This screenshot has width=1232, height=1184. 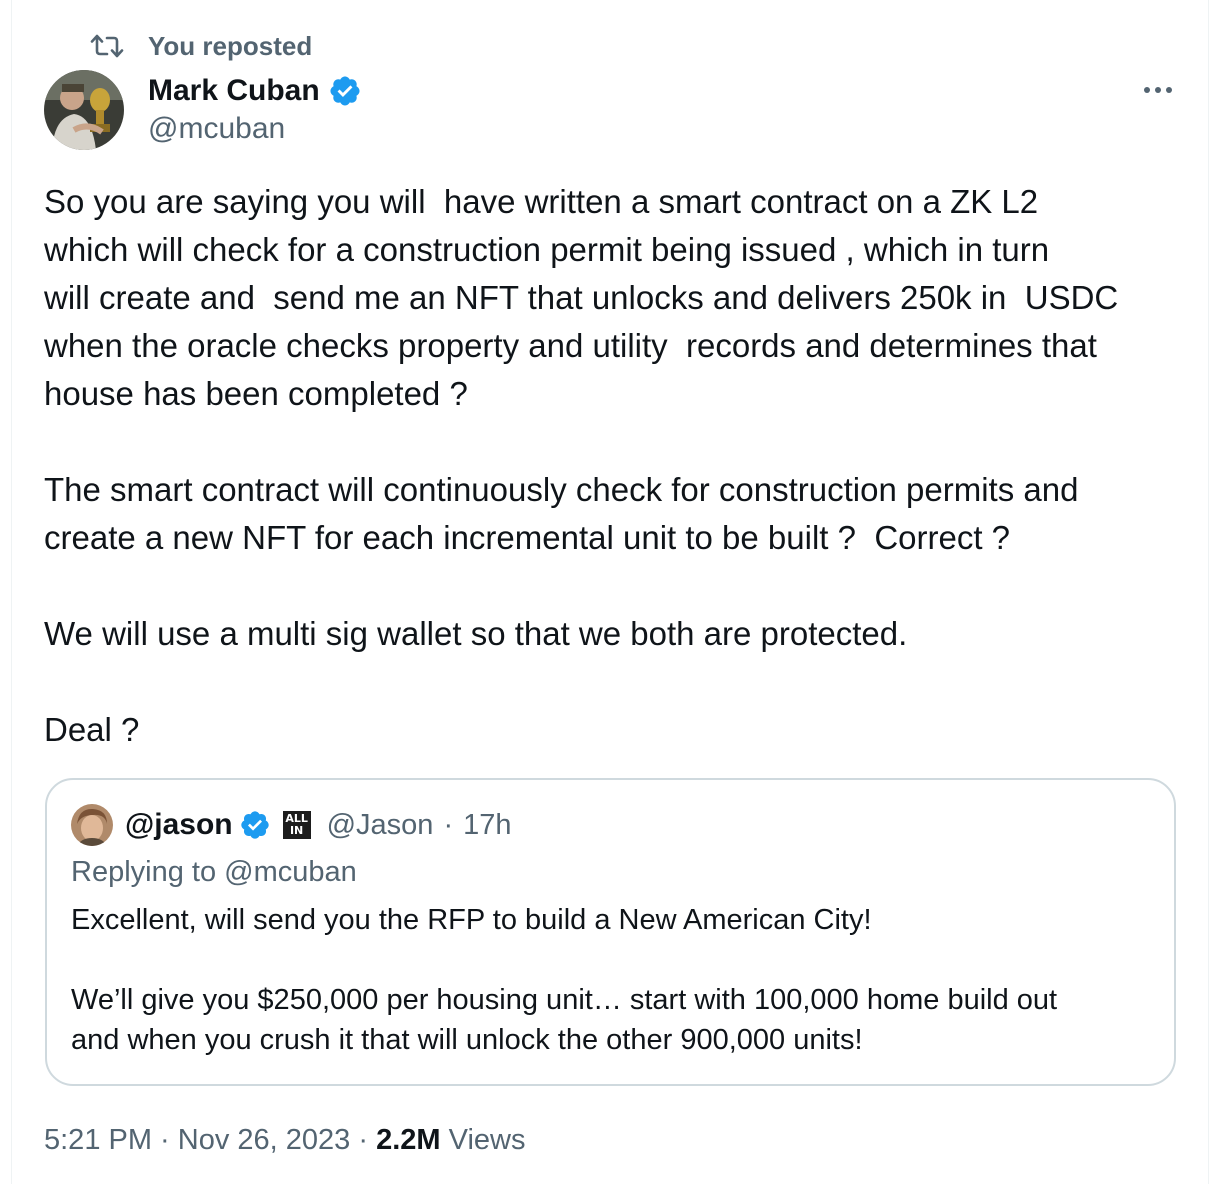 I want to click on quoted-header: @jason ALL IN @Jason · 17h, so click(x=291, y=825).